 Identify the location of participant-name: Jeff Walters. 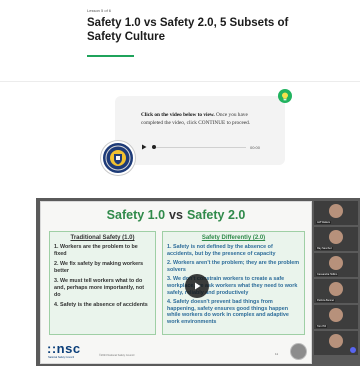
(324, 222).